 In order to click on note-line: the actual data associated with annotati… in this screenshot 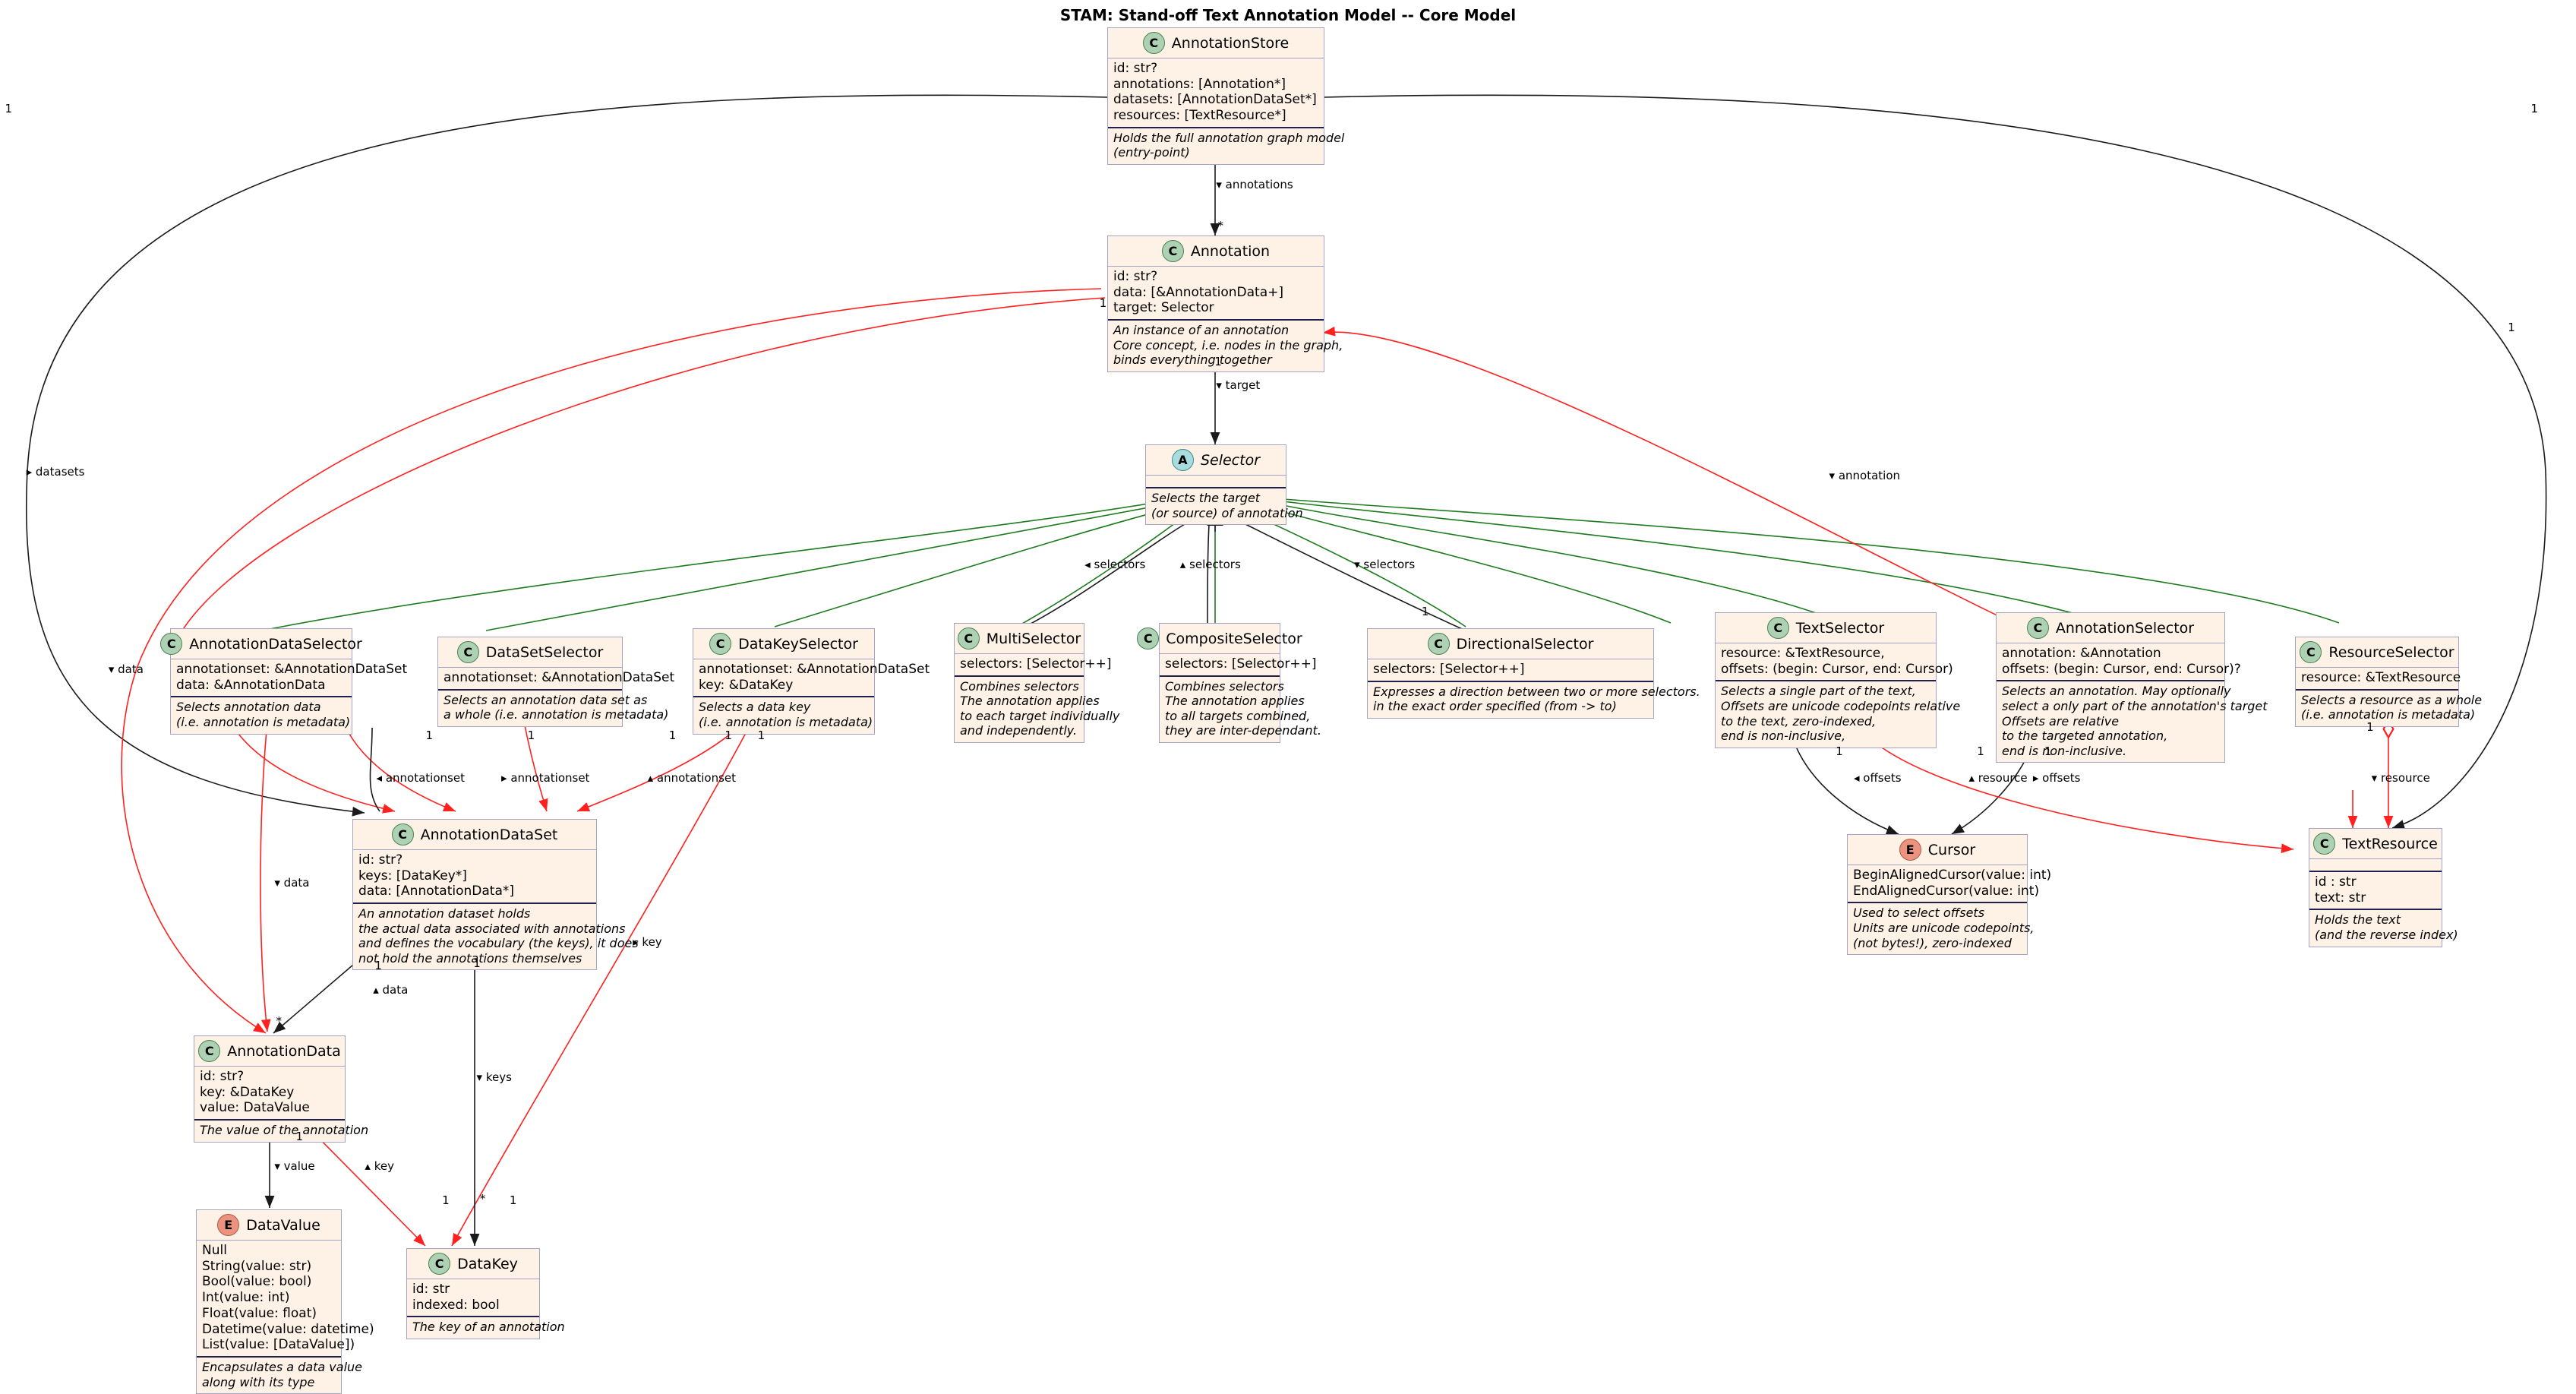, I will do `click(492, 928)`.